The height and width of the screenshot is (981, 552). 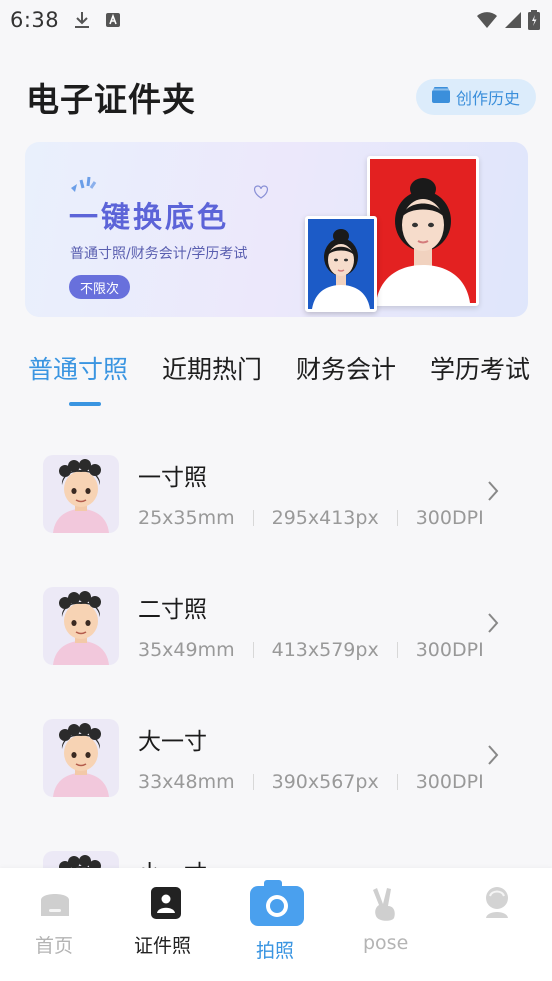 What do you see at coordinates (85, 404) in the screenshot?
I see `active-tab-indicator` at bounding box center [85, 404].